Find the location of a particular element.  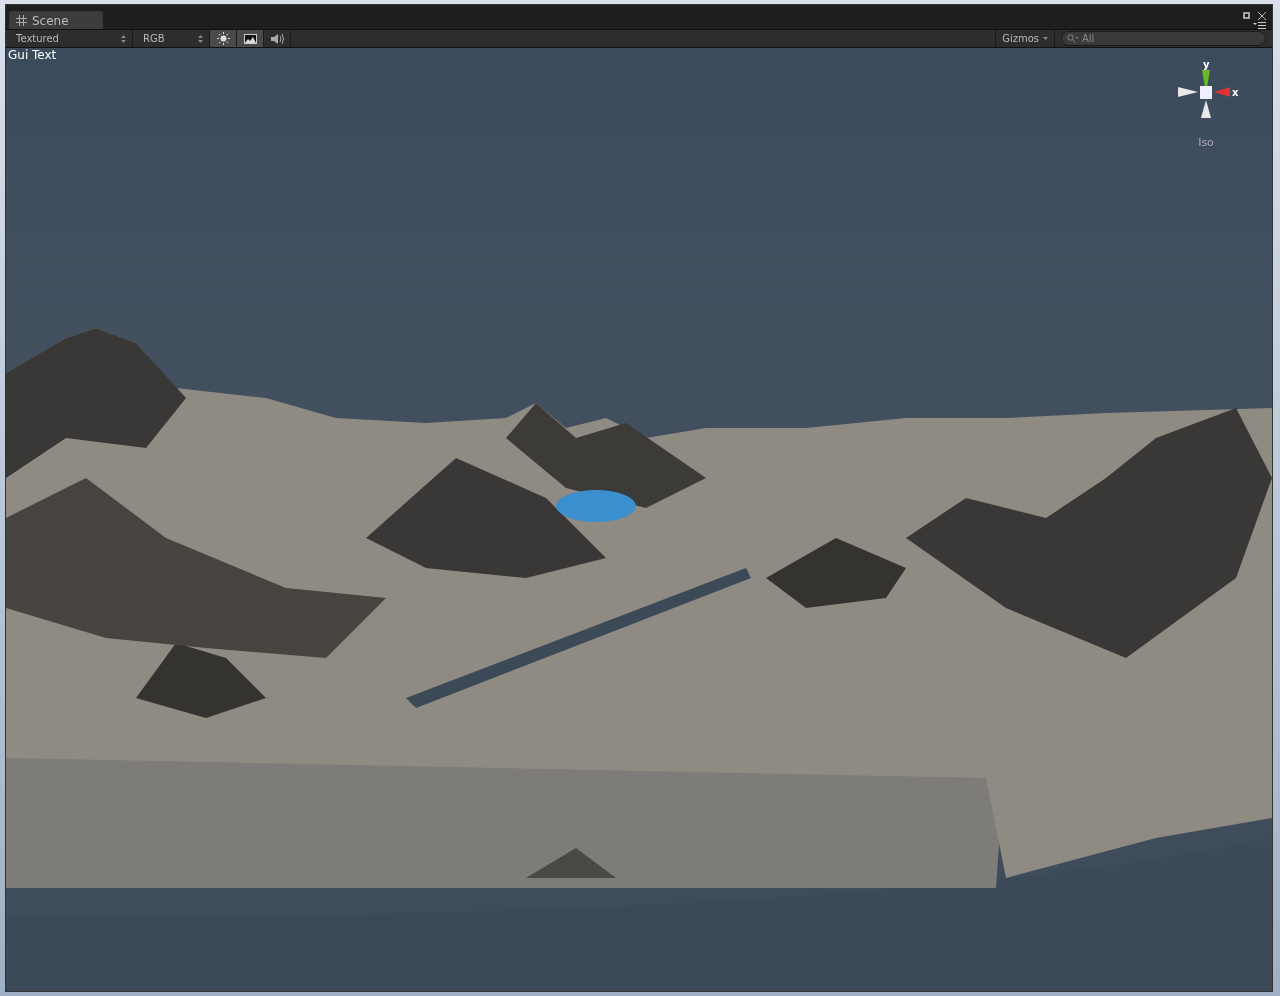

tab-label: Scene is located at coordinates (50, 20).